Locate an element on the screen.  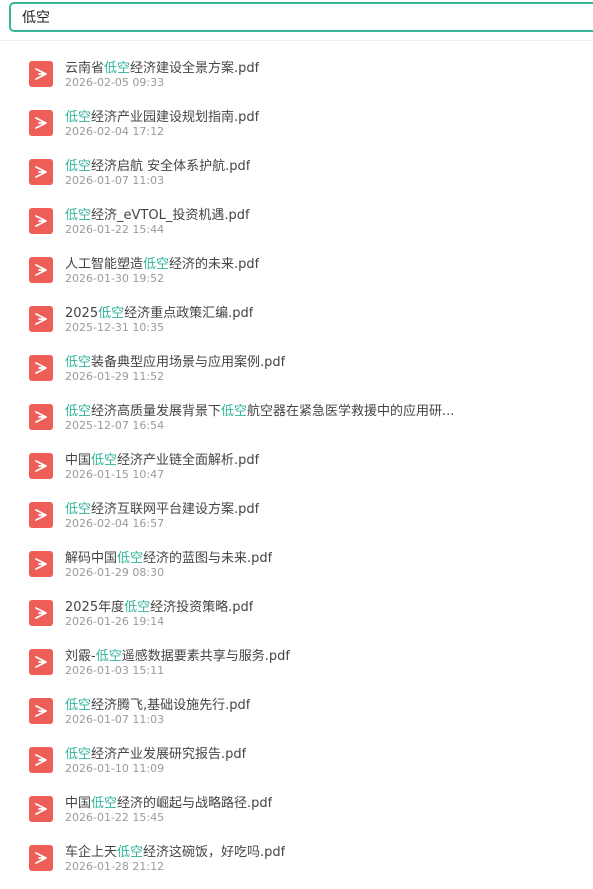
file-name-middle: 经济的未来.pdf is located at coordinates (214, 264).